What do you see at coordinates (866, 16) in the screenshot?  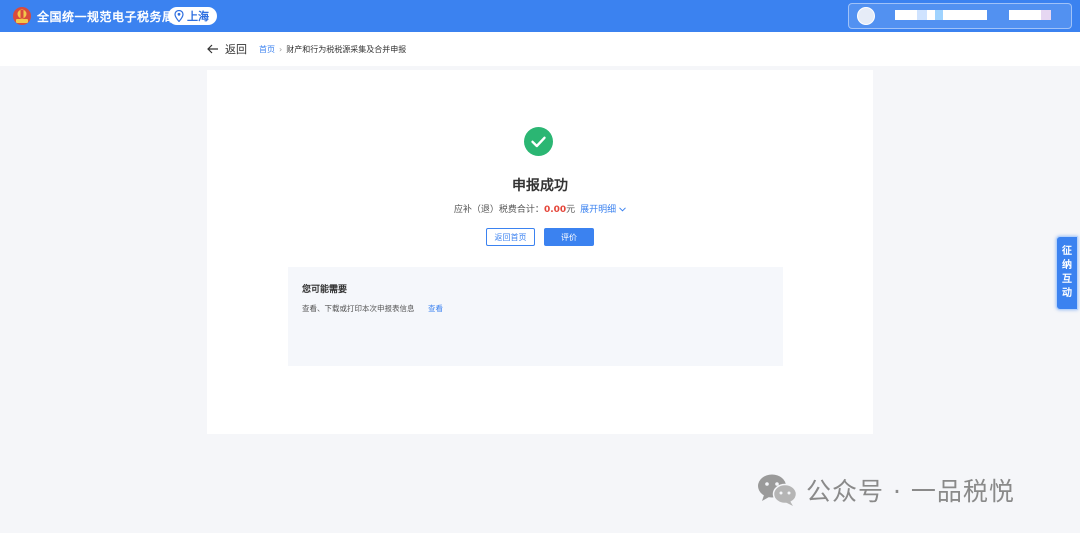 I see `avatar` at bounding box center [866, 16].